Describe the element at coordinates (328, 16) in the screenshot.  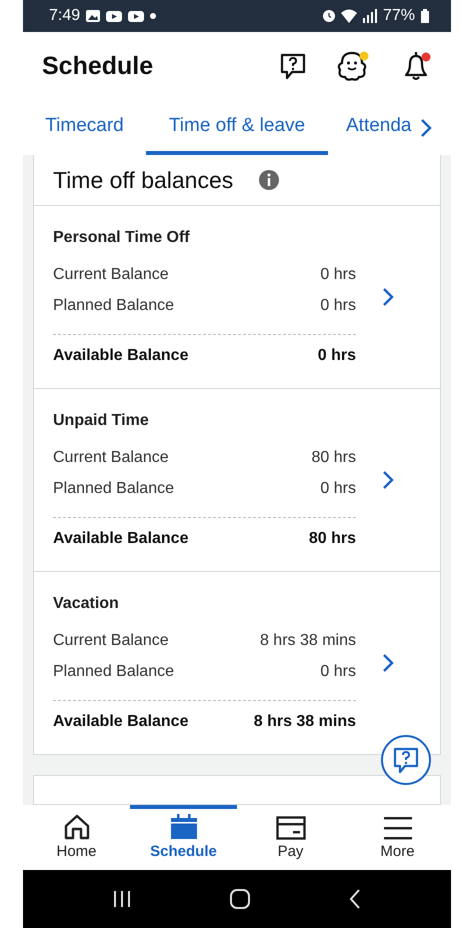
I see `alarm-icon` at that location.